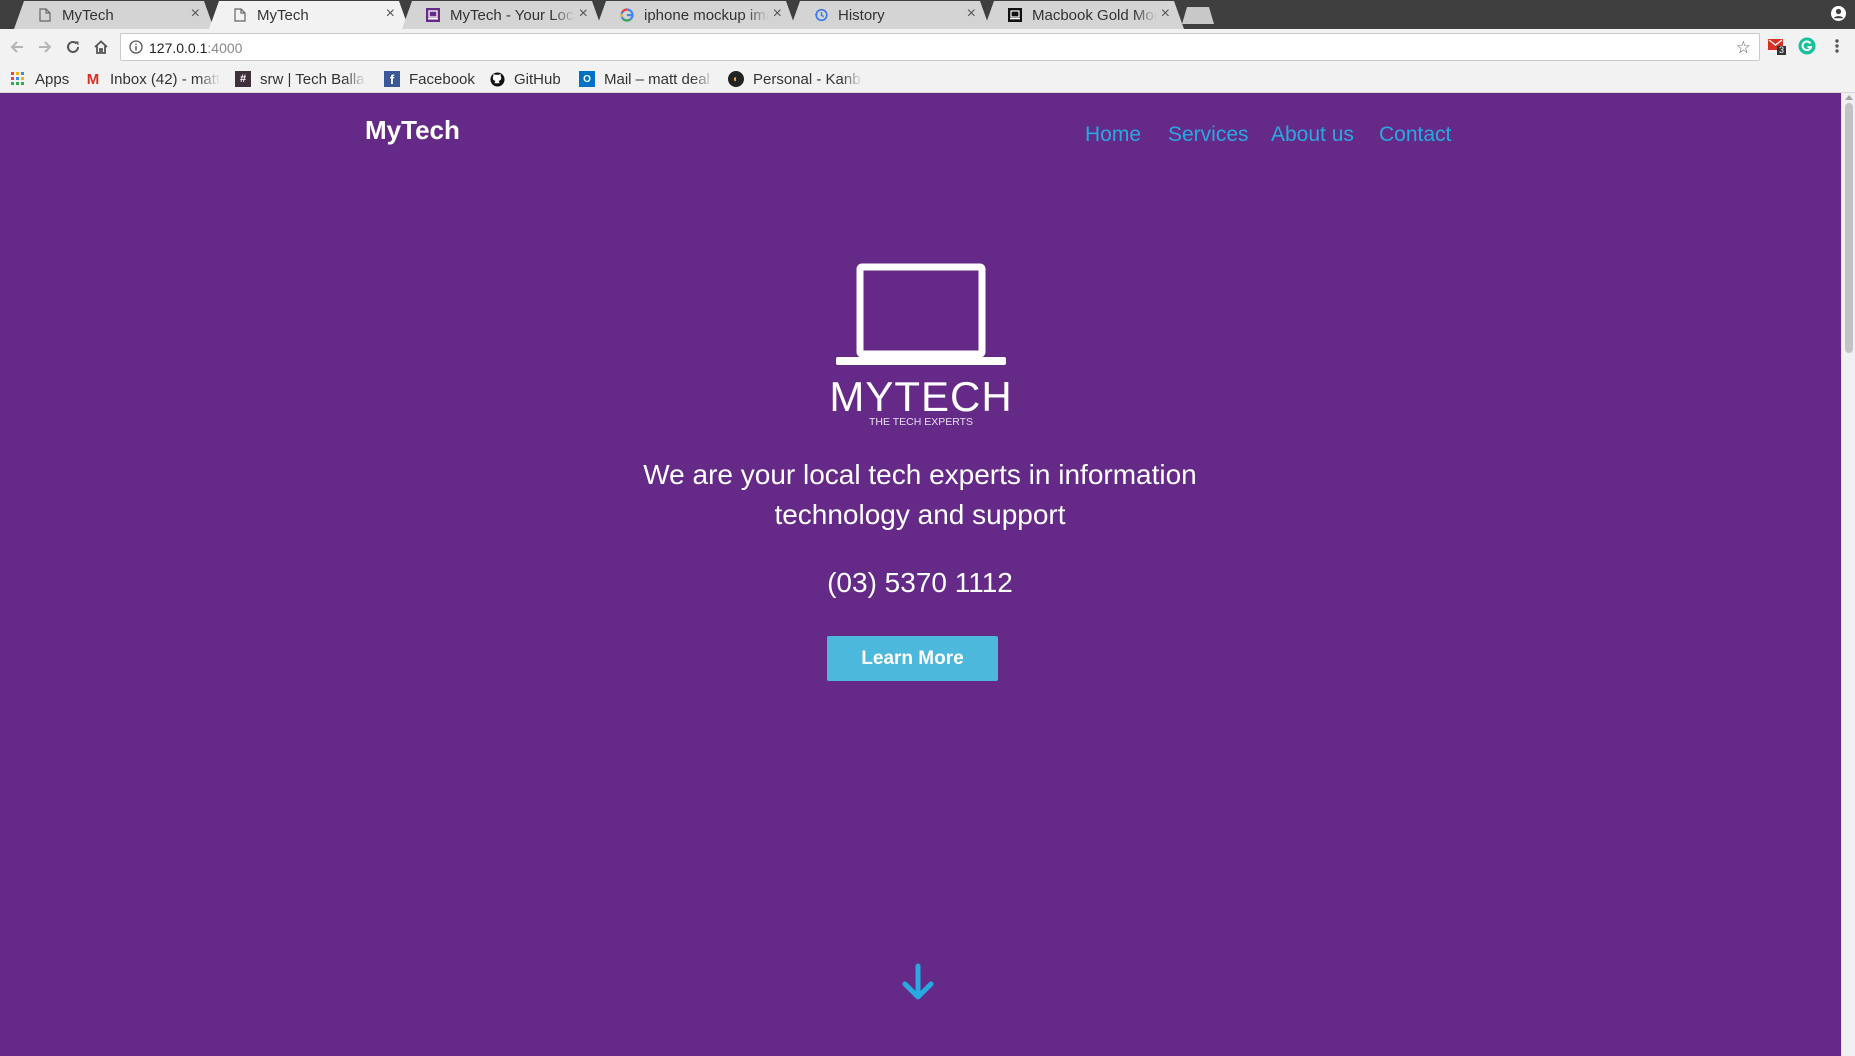 The height and width of the screenshot is (1056, 1855). I want to click on gmail-icon: M, so click(93, 79).